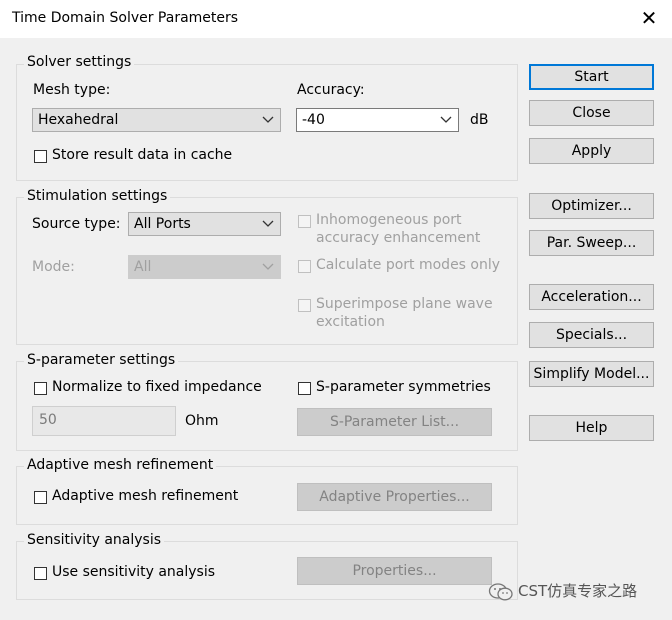  I want to click on accuracy-select: -40, so click(377, 120).